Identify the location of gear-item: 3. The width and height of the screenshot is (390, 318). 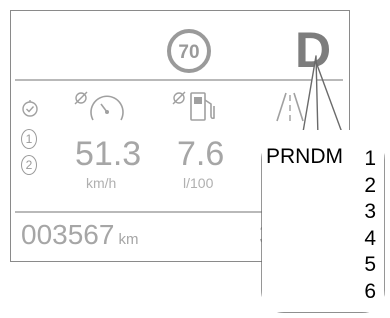
(370, 211).